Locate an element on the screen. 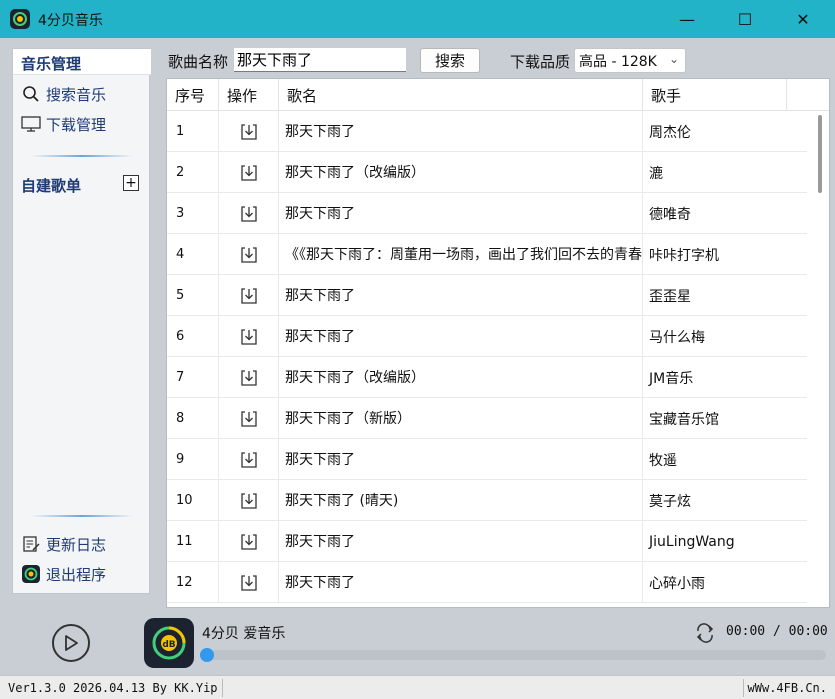 The image size is (835, 699). version-label: Ver1.3.0 2026.04.13 By KK.Yip is located at coordinates (113, 688).